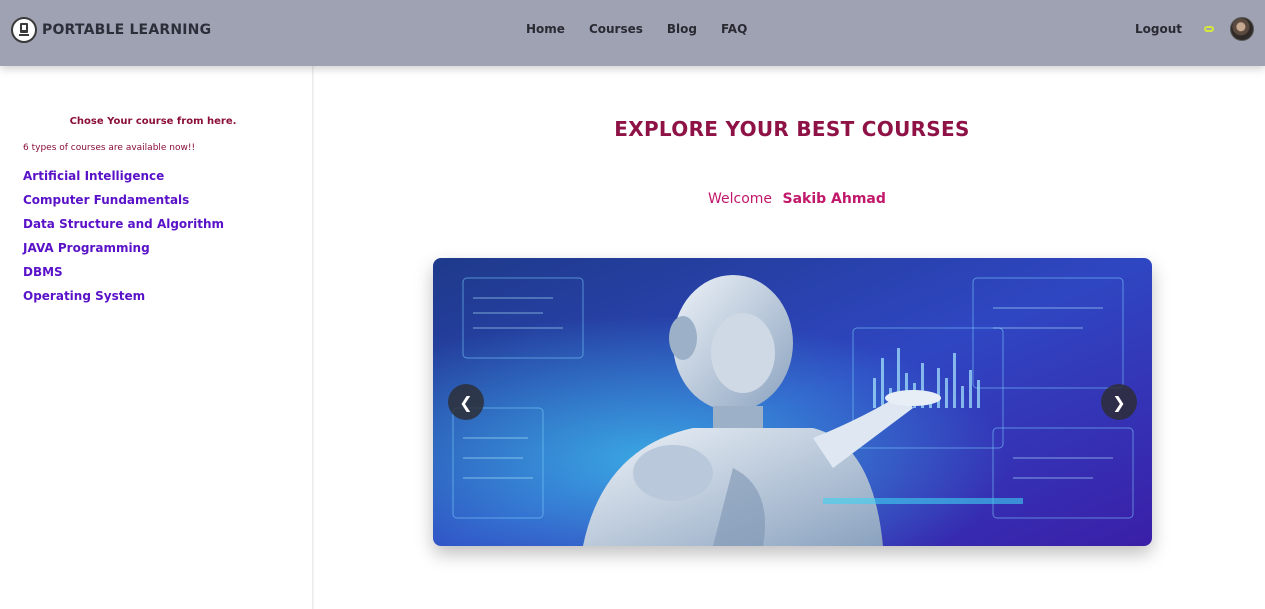 This screenshot has width=1265, height=609. What do you see at coordinates (123, 301) in the screenshot?
I see `course-link-os: Operating System` at bounding box center [123, 301].